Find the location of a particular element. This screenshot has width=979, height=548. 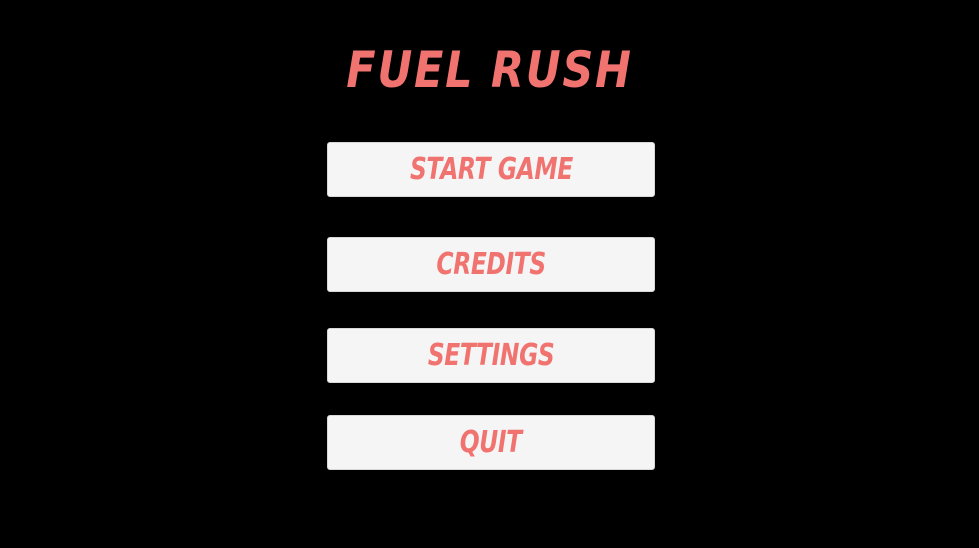

credits-button: CREDITS is located at coordinates (491, 264).